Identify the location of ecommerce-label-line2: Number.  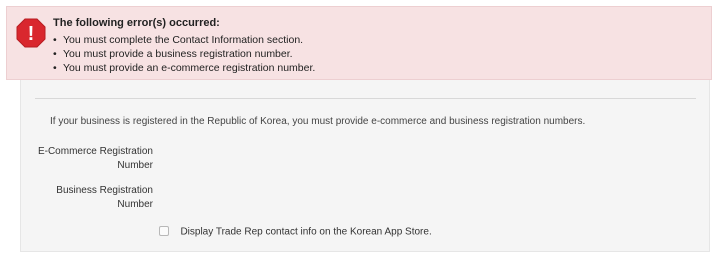
(135, 165).